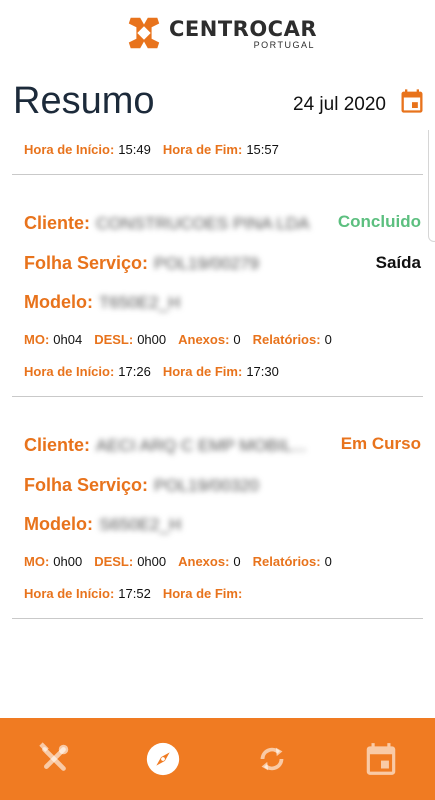 This screenshot has height=800, width=435. I want to click on cliente-value: CONSTRUCOES PINA LDA, so click(203, 223).